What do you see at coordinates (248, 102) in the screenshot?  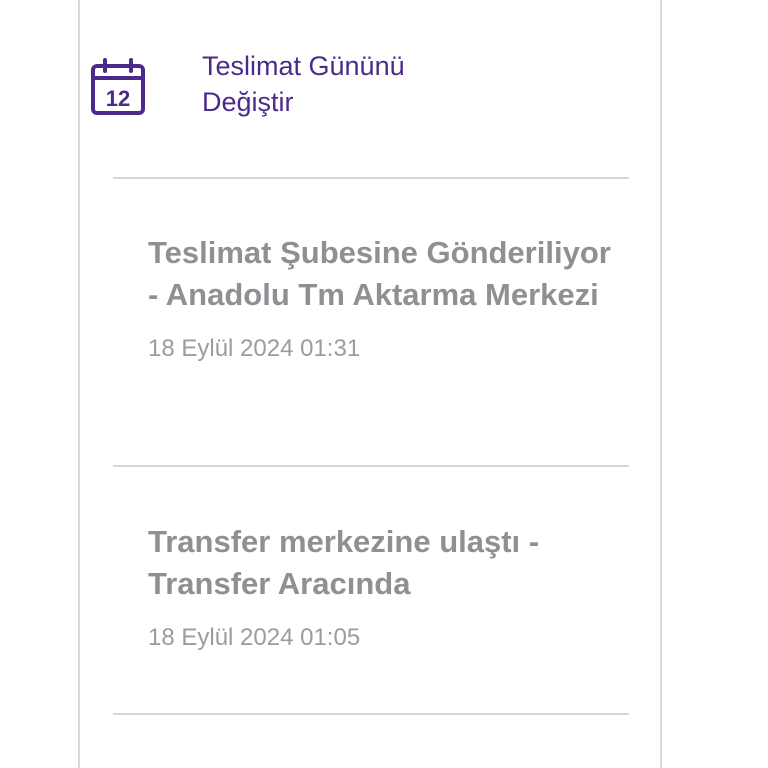 I see `change-delivery-day-label-line2: Değiştir` at bounding box center [248, 102].